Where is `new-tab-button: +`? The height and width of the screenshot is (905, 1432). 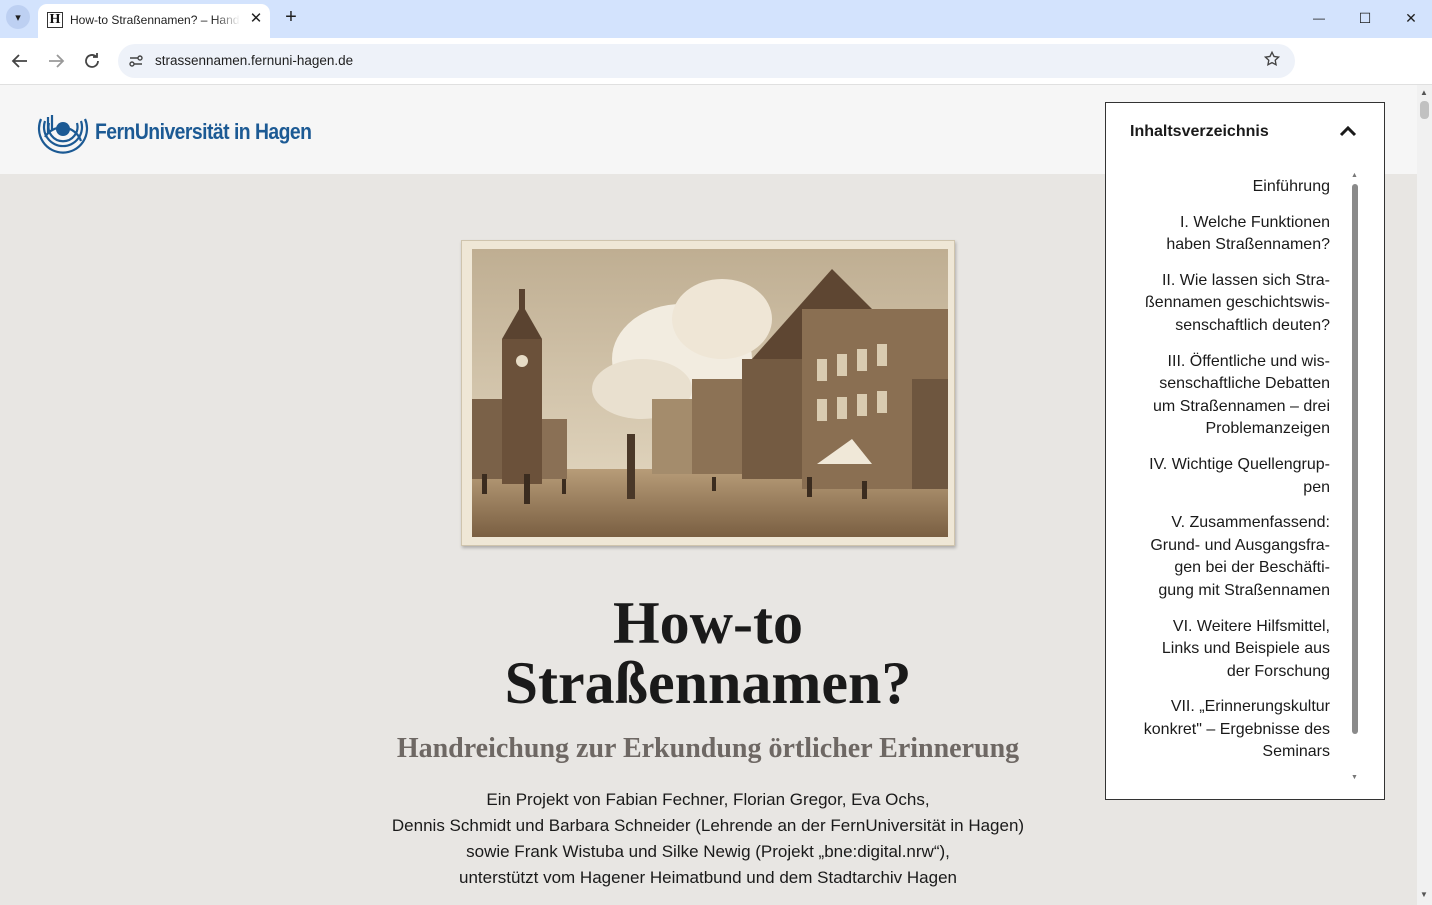 new-tab-button: + is located at coordinates (291, 17).